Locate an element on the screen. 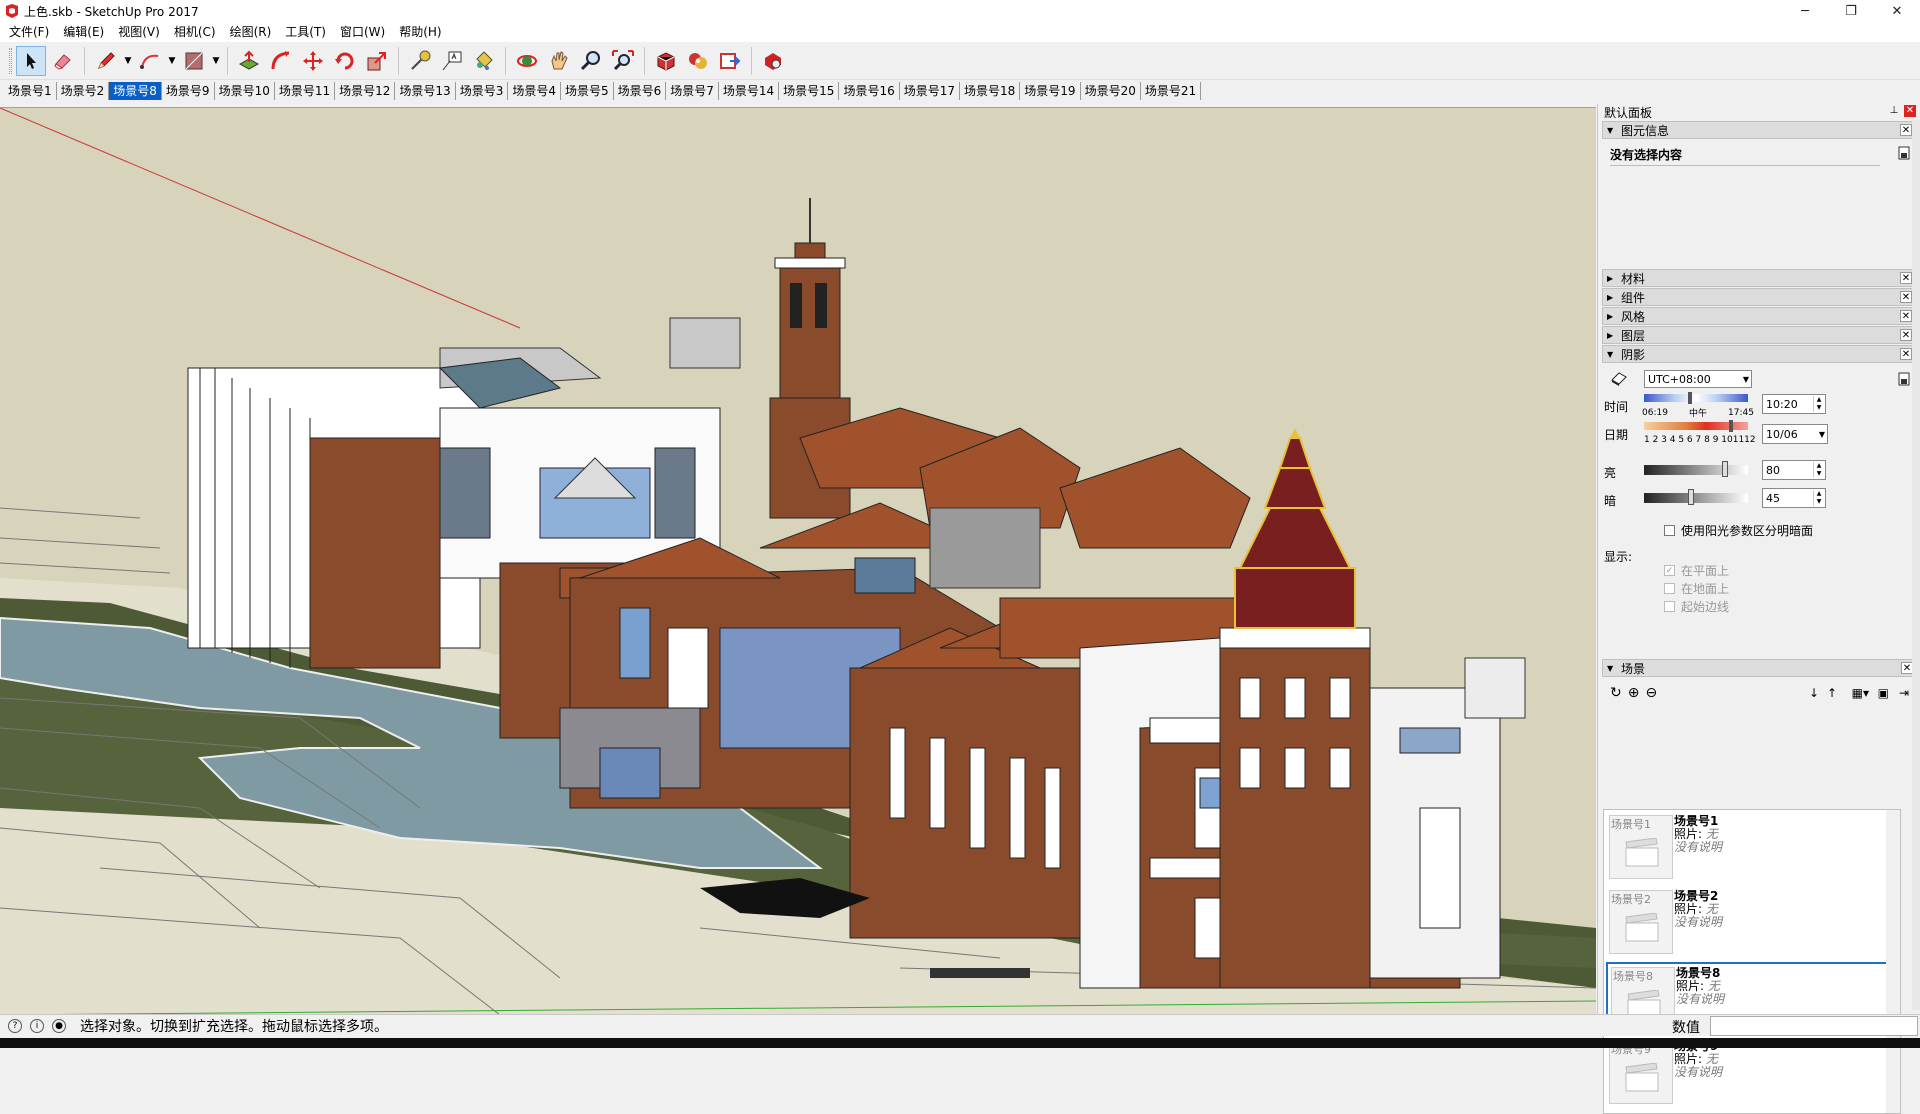  menu-camera: 相机(C) is located at coordinates (195, 32).